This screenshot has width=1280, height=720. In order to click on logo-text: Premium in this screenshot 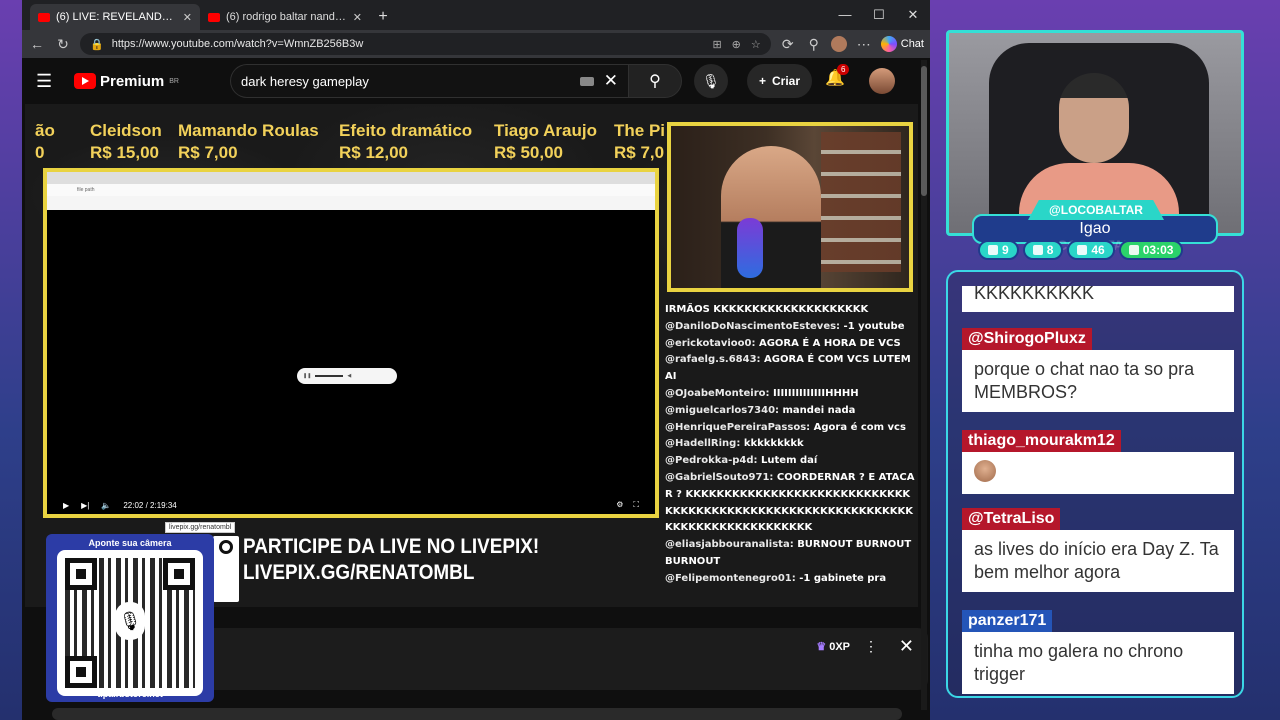, I will do `click(132, 81)`.